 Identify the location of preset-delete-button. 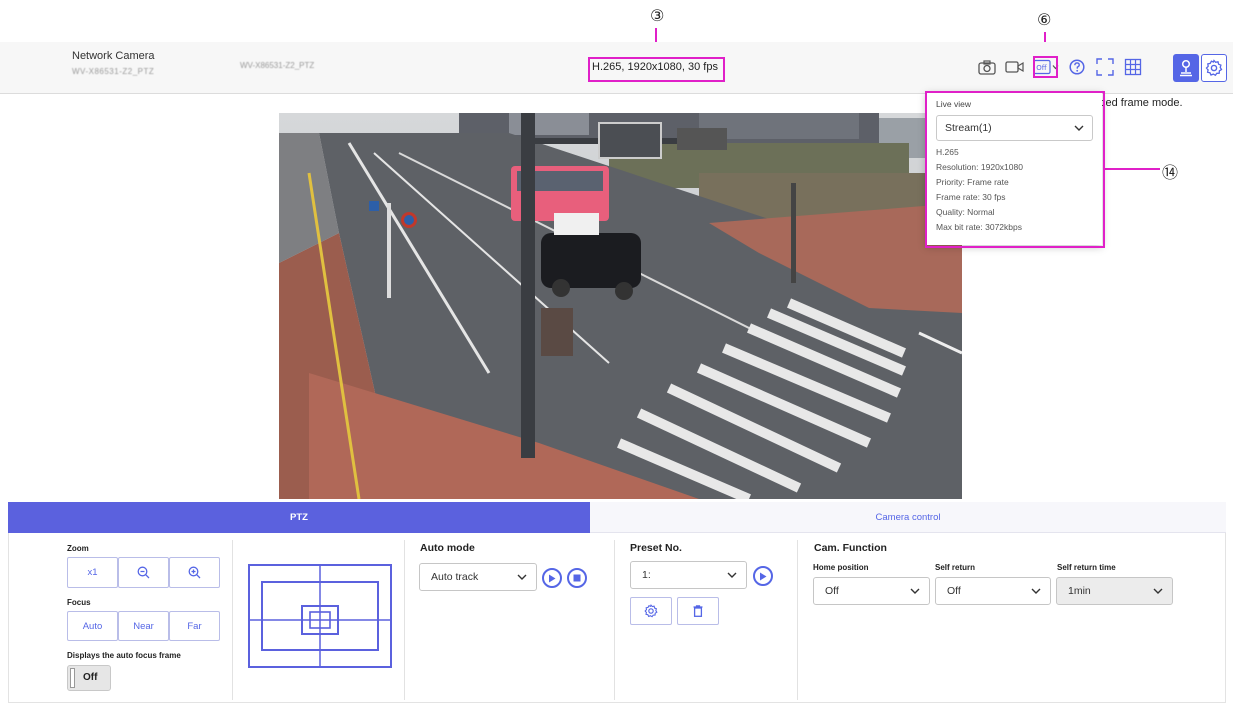
(698, 611).